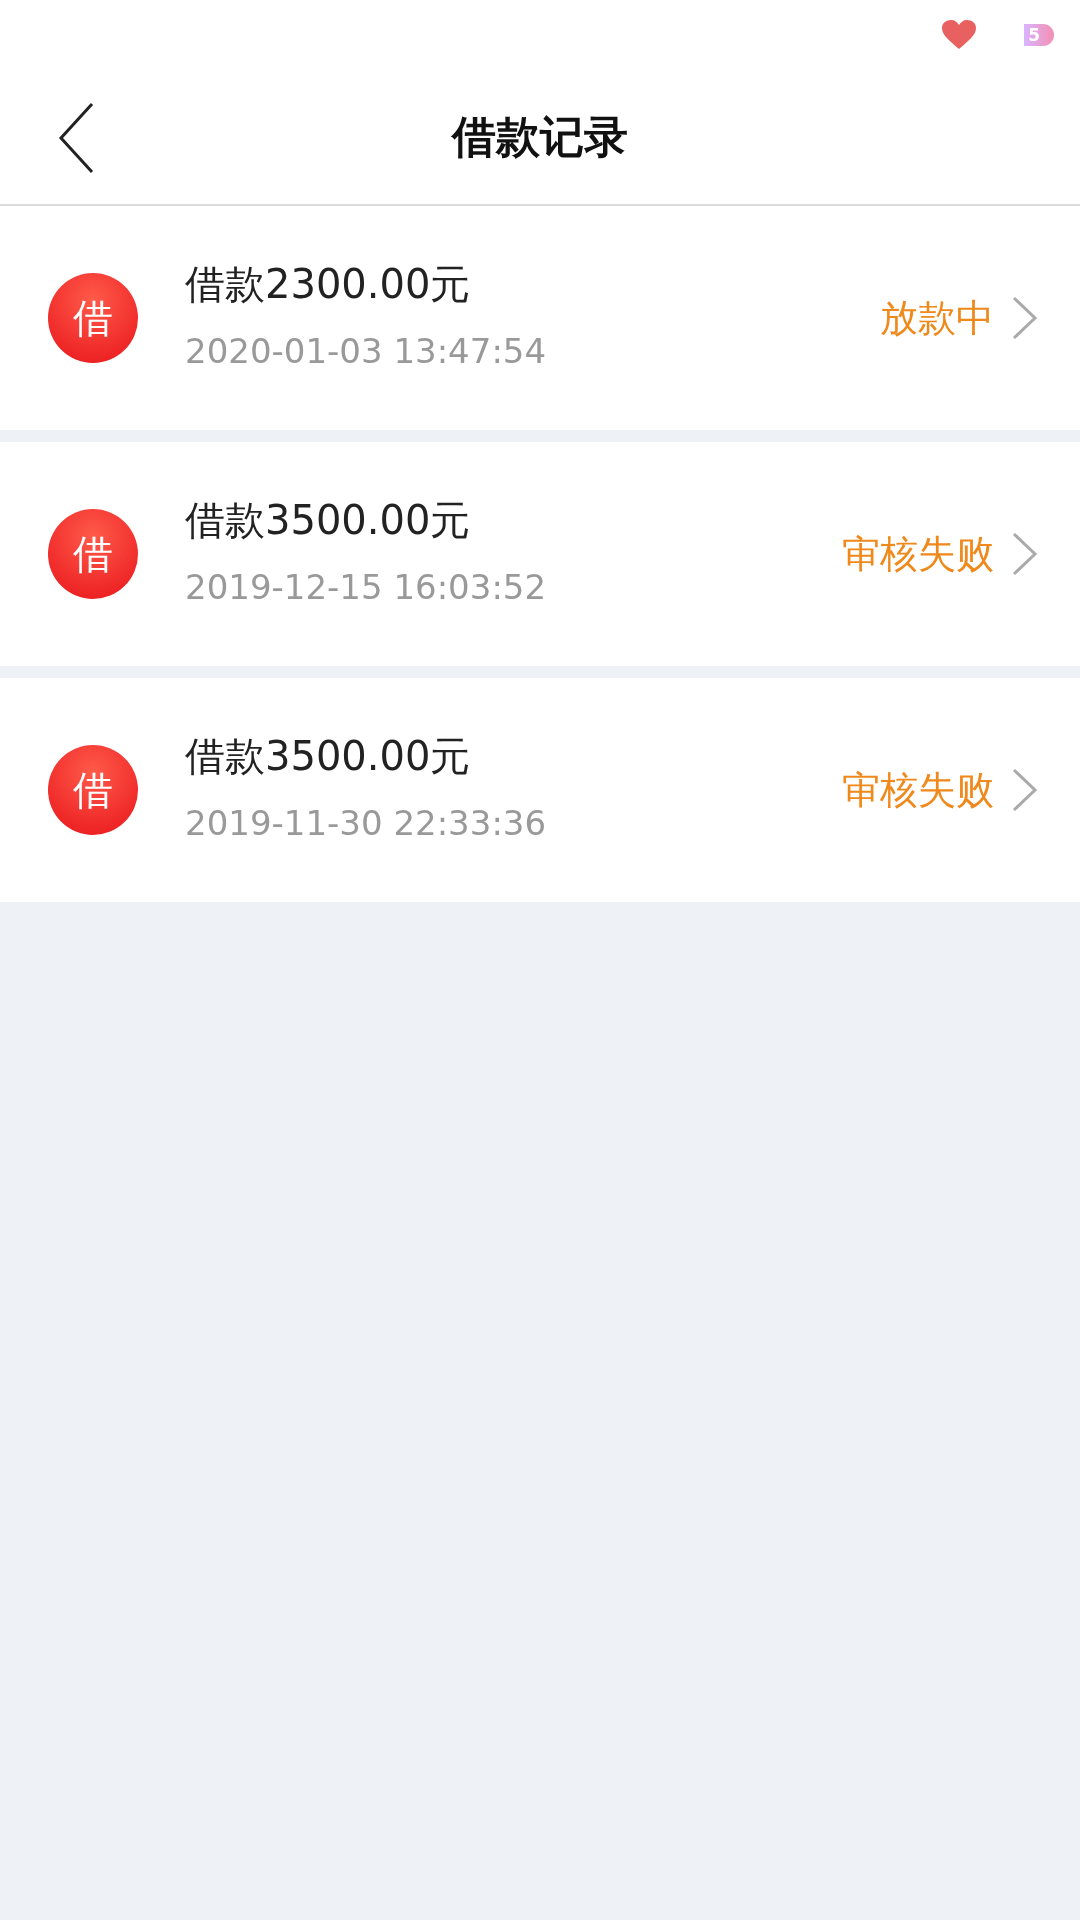 The width and height of the screenshot is (1080, 1920). Describe the element at coordinates (1039, 35) in the screenshot. I see `battery-indicator: 5` at that location.